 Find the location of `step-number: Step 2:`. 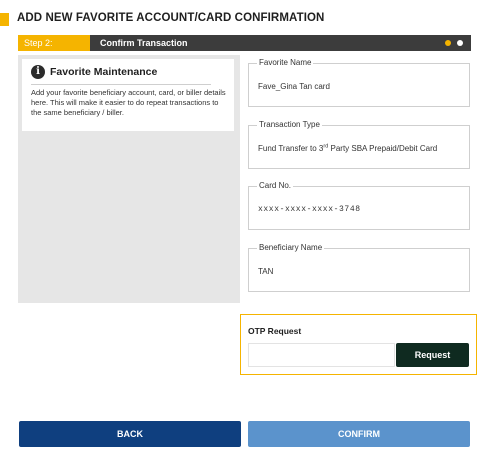

step-number: Step 2: is located at coordinates (54, 43).